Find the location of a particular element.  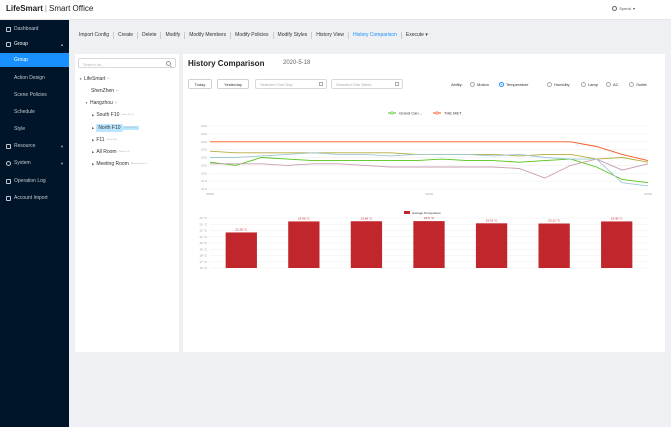

tree-node-label: Meeting Room is located at coordinates (112, 164).